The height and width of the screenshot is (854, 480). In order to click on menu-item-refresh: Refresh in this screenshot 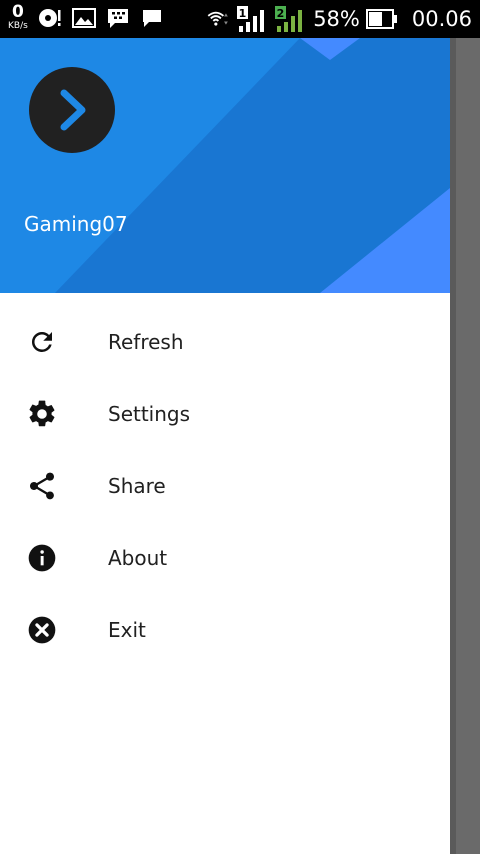, I will do `click(225, 342)`.